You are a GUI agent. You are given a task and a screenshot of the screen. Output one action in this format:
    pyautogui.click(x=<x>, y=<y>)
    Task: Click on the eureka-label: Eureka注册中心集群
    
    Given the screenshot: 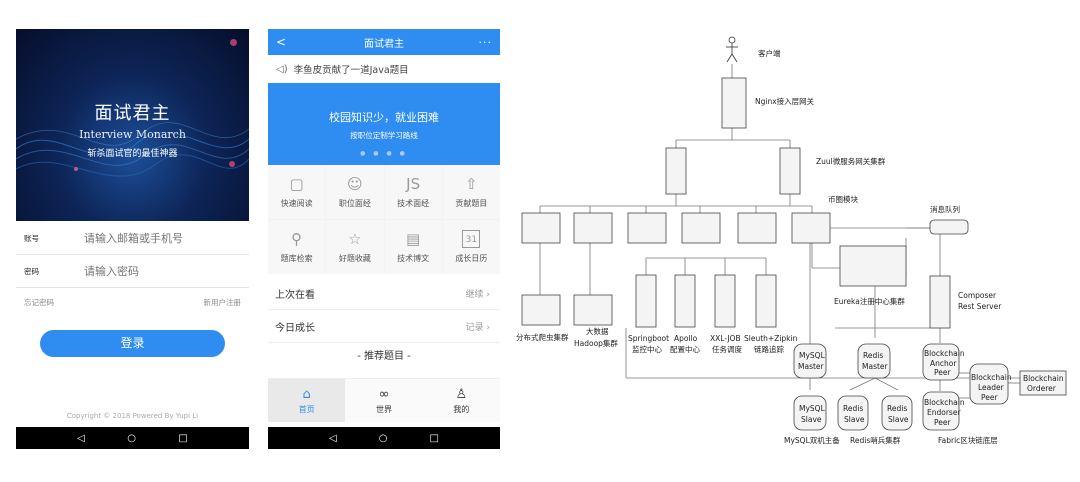 What is the action you would take?
    pyautogui.click(x=869, y=301)
    